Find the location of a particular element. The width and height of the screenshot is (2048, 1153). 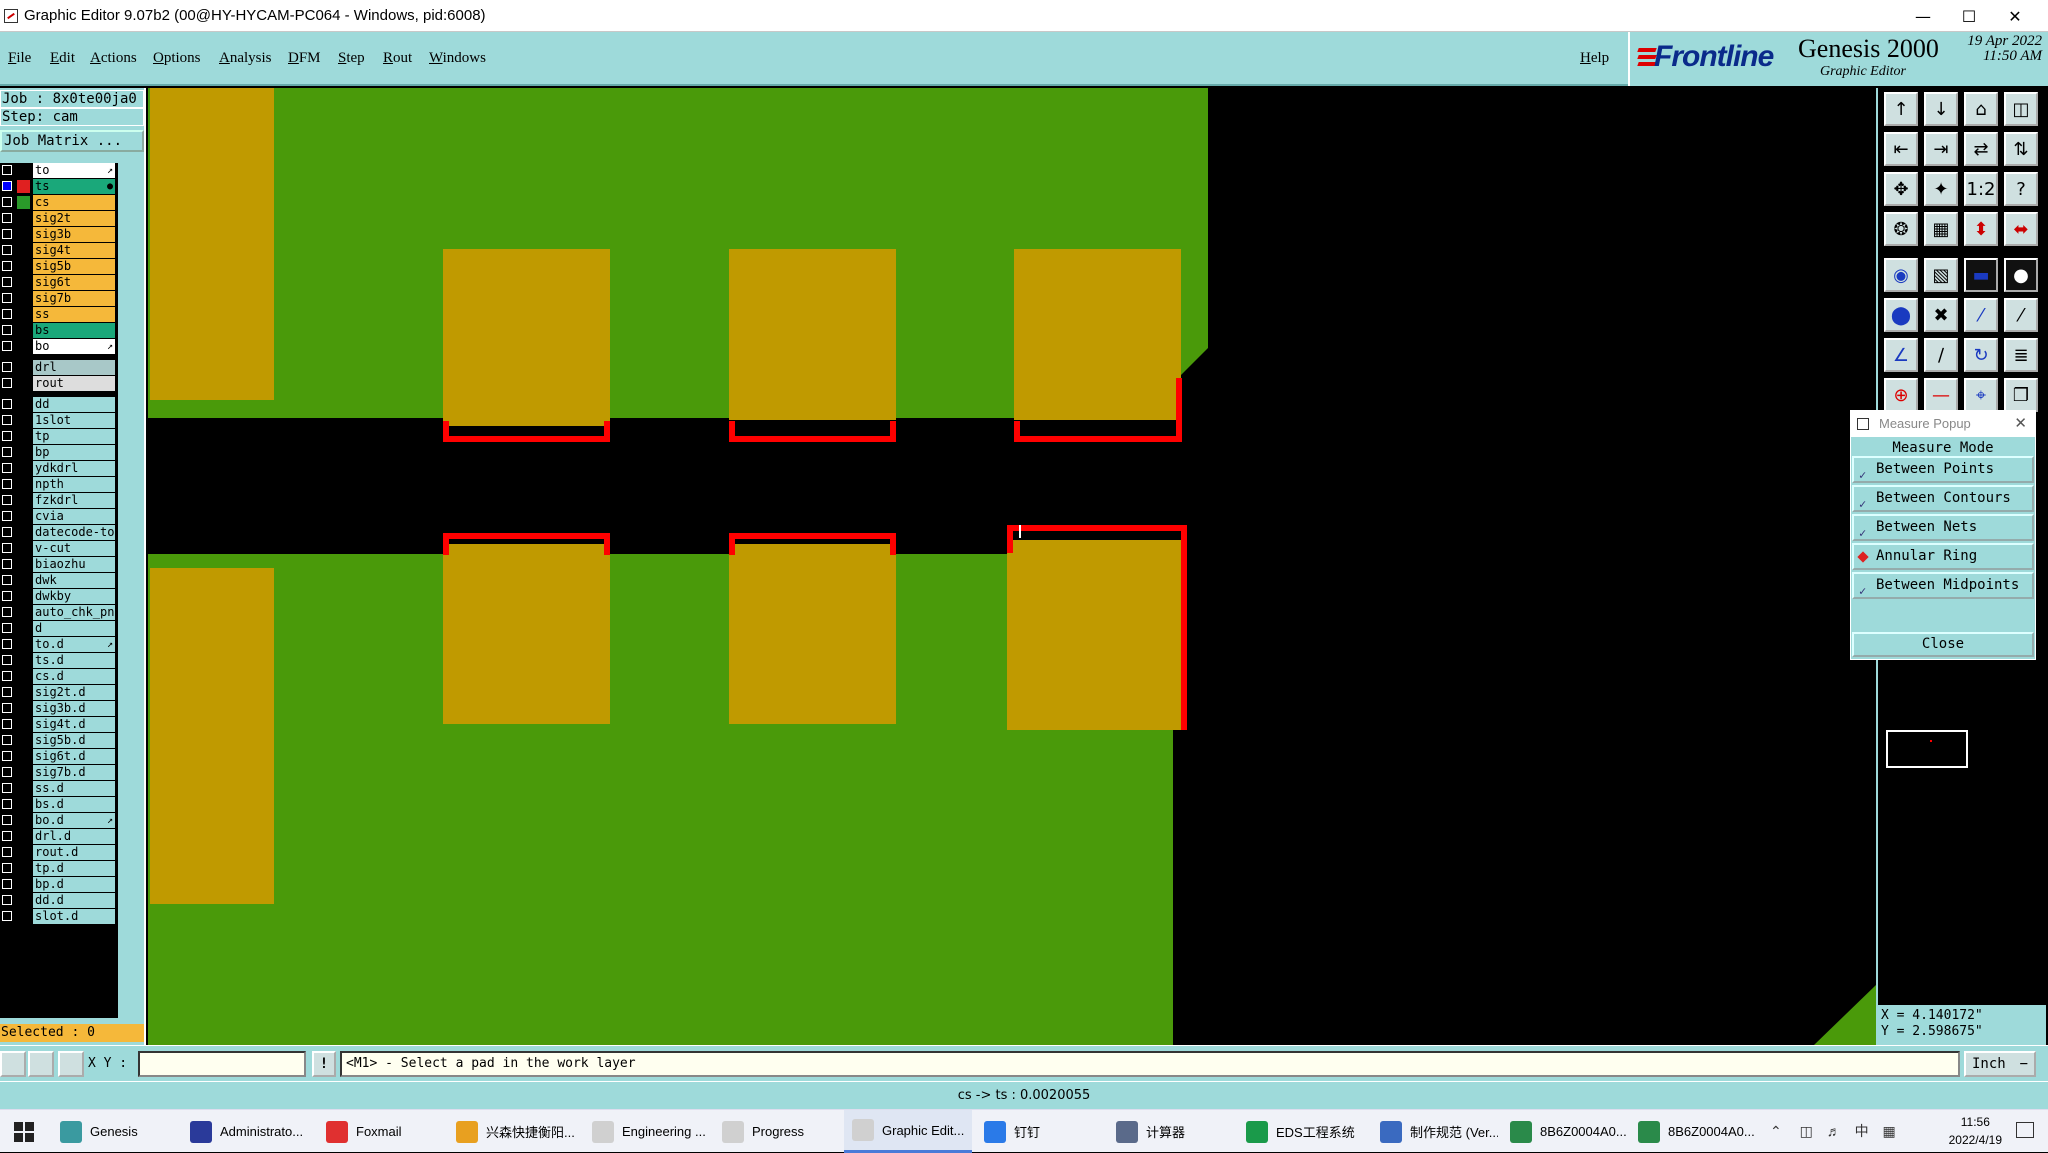

layer-row: drl is located at coordinates (59, 367).